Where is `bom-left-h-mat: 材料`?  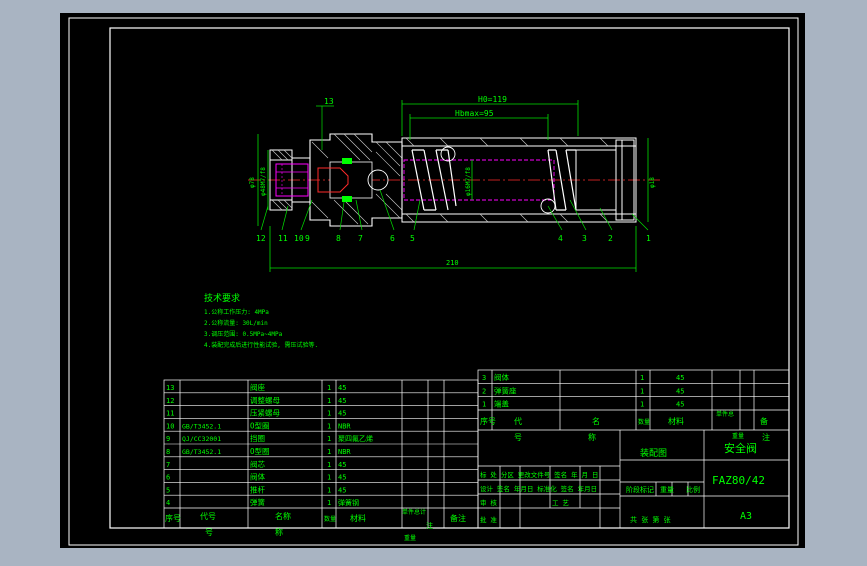 bom-left-h-mat: 材料 is located at coordinates (358, 518).